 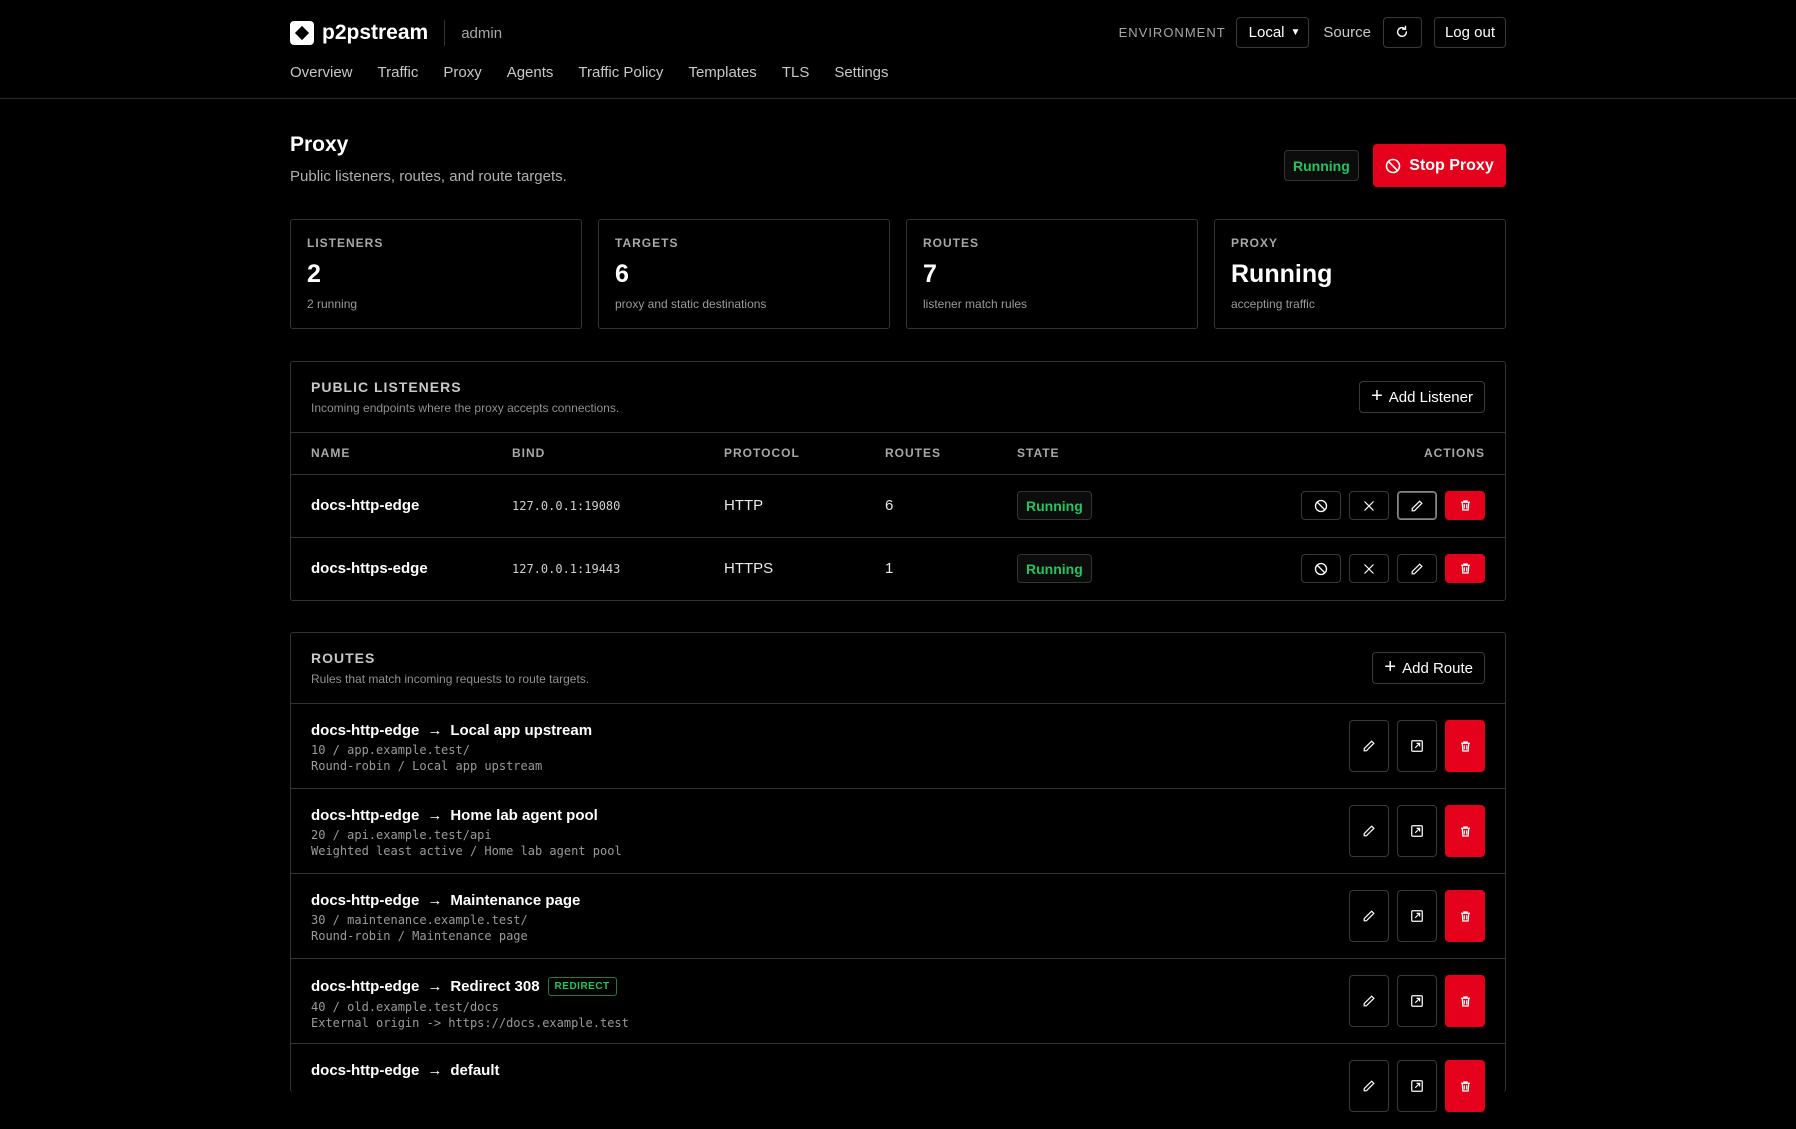 I want to click on stat-card-targets: TARGETS 6 proxy and static destinations, so click(x=744, y=274).